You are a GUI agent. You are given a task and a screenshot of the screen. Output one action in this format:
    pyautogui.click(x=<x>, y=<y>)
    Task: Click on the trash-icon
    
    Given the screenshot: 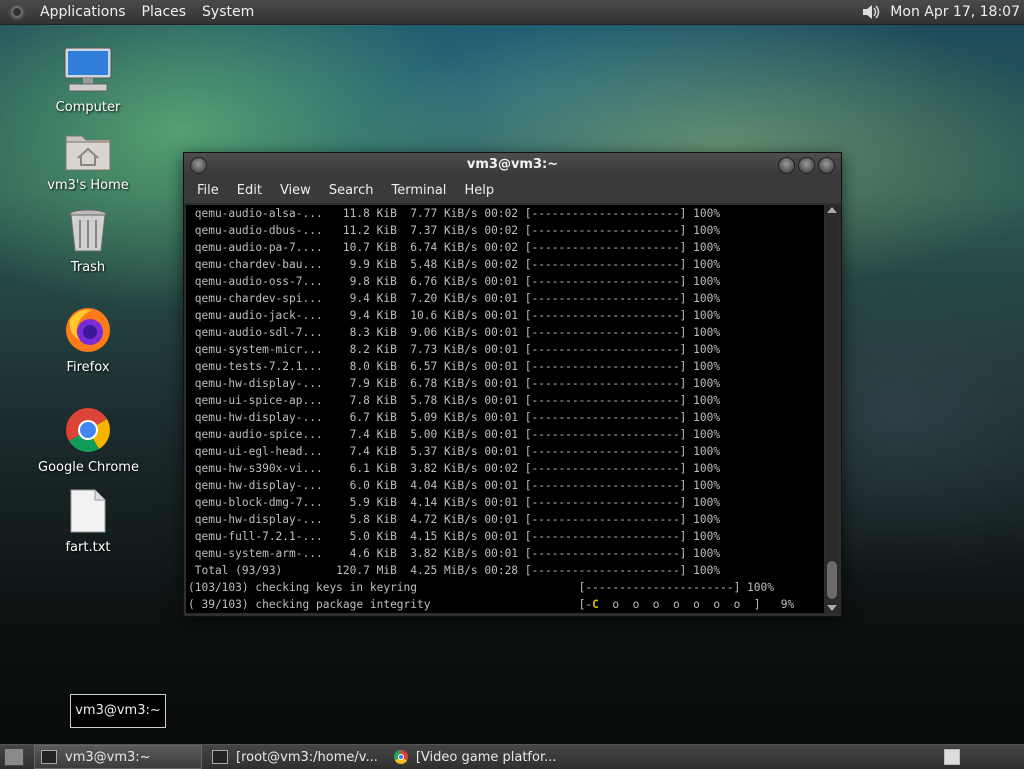 What is the action you would take?
    pyautogui.click(x=88, y=233)
    